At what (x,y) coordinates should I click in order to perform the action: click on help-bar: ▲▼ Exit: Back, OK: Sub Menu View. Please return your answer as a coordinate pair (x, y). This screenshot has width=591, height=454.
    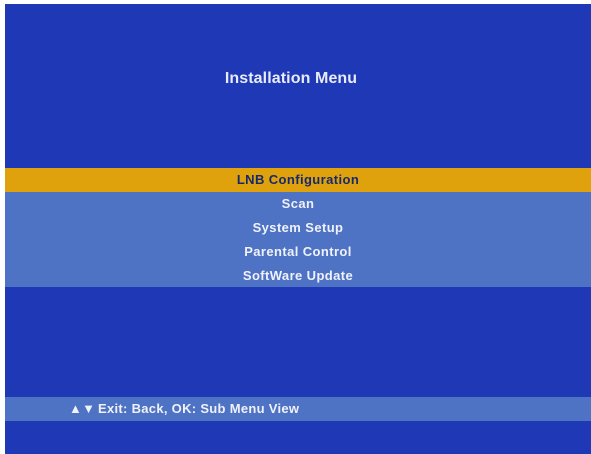
    Looking at the image, I should click on (298, 409).